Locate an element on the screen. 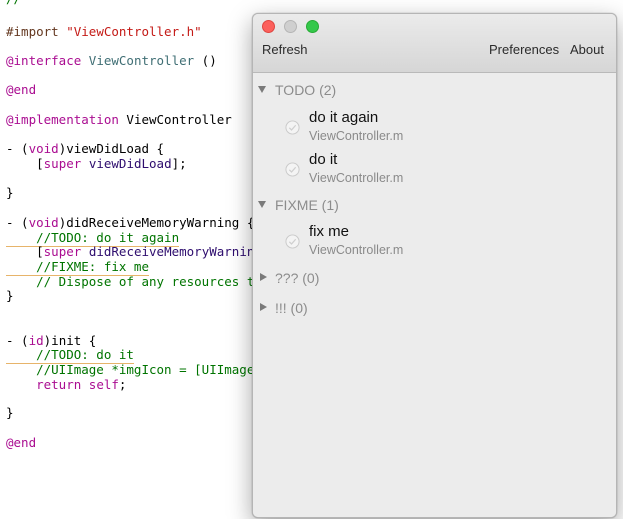 Image resolution: width=623 pixels, height=519 pixels. code-line: [super viewDidLoad]; is located at coordinates (96, 163).